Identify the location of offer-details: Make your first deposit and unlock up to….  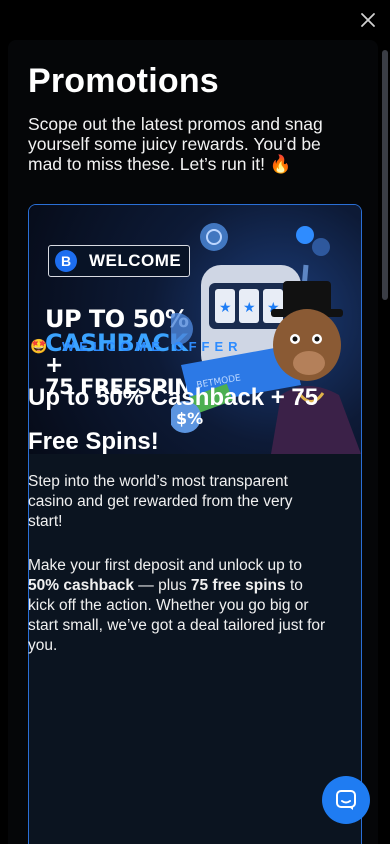
(178, 606).